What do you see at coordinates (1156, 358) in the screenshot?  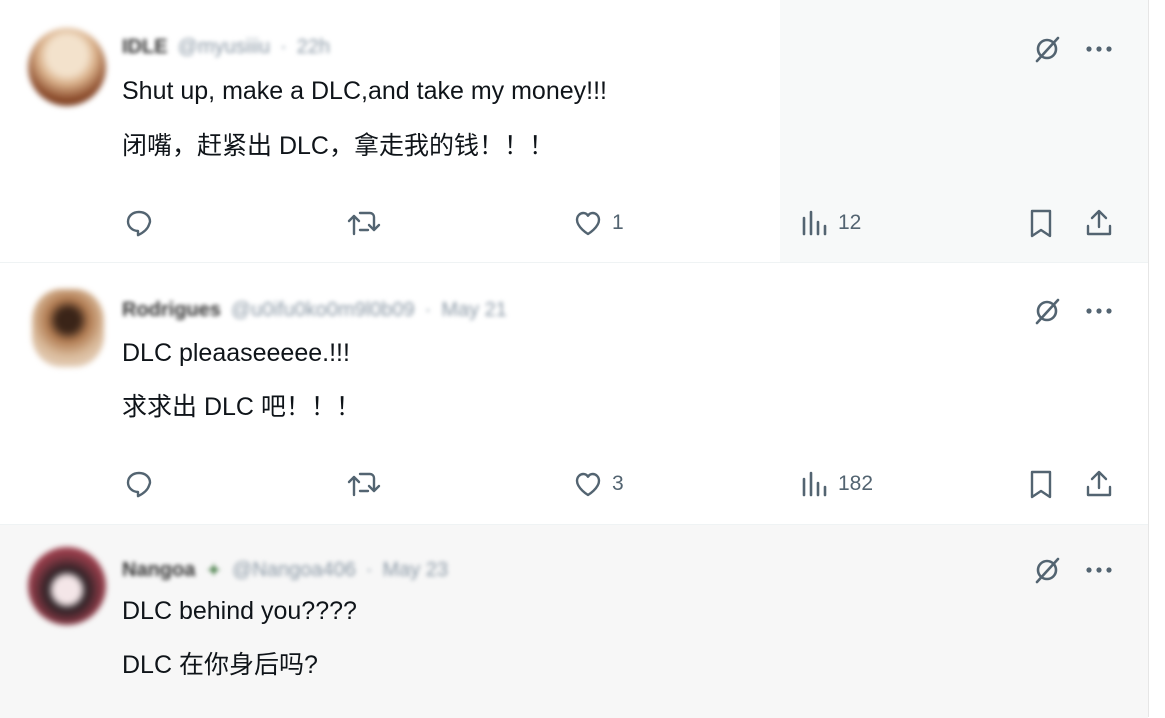 I see `scroll-gutter` at bounding box center [1156, 358].